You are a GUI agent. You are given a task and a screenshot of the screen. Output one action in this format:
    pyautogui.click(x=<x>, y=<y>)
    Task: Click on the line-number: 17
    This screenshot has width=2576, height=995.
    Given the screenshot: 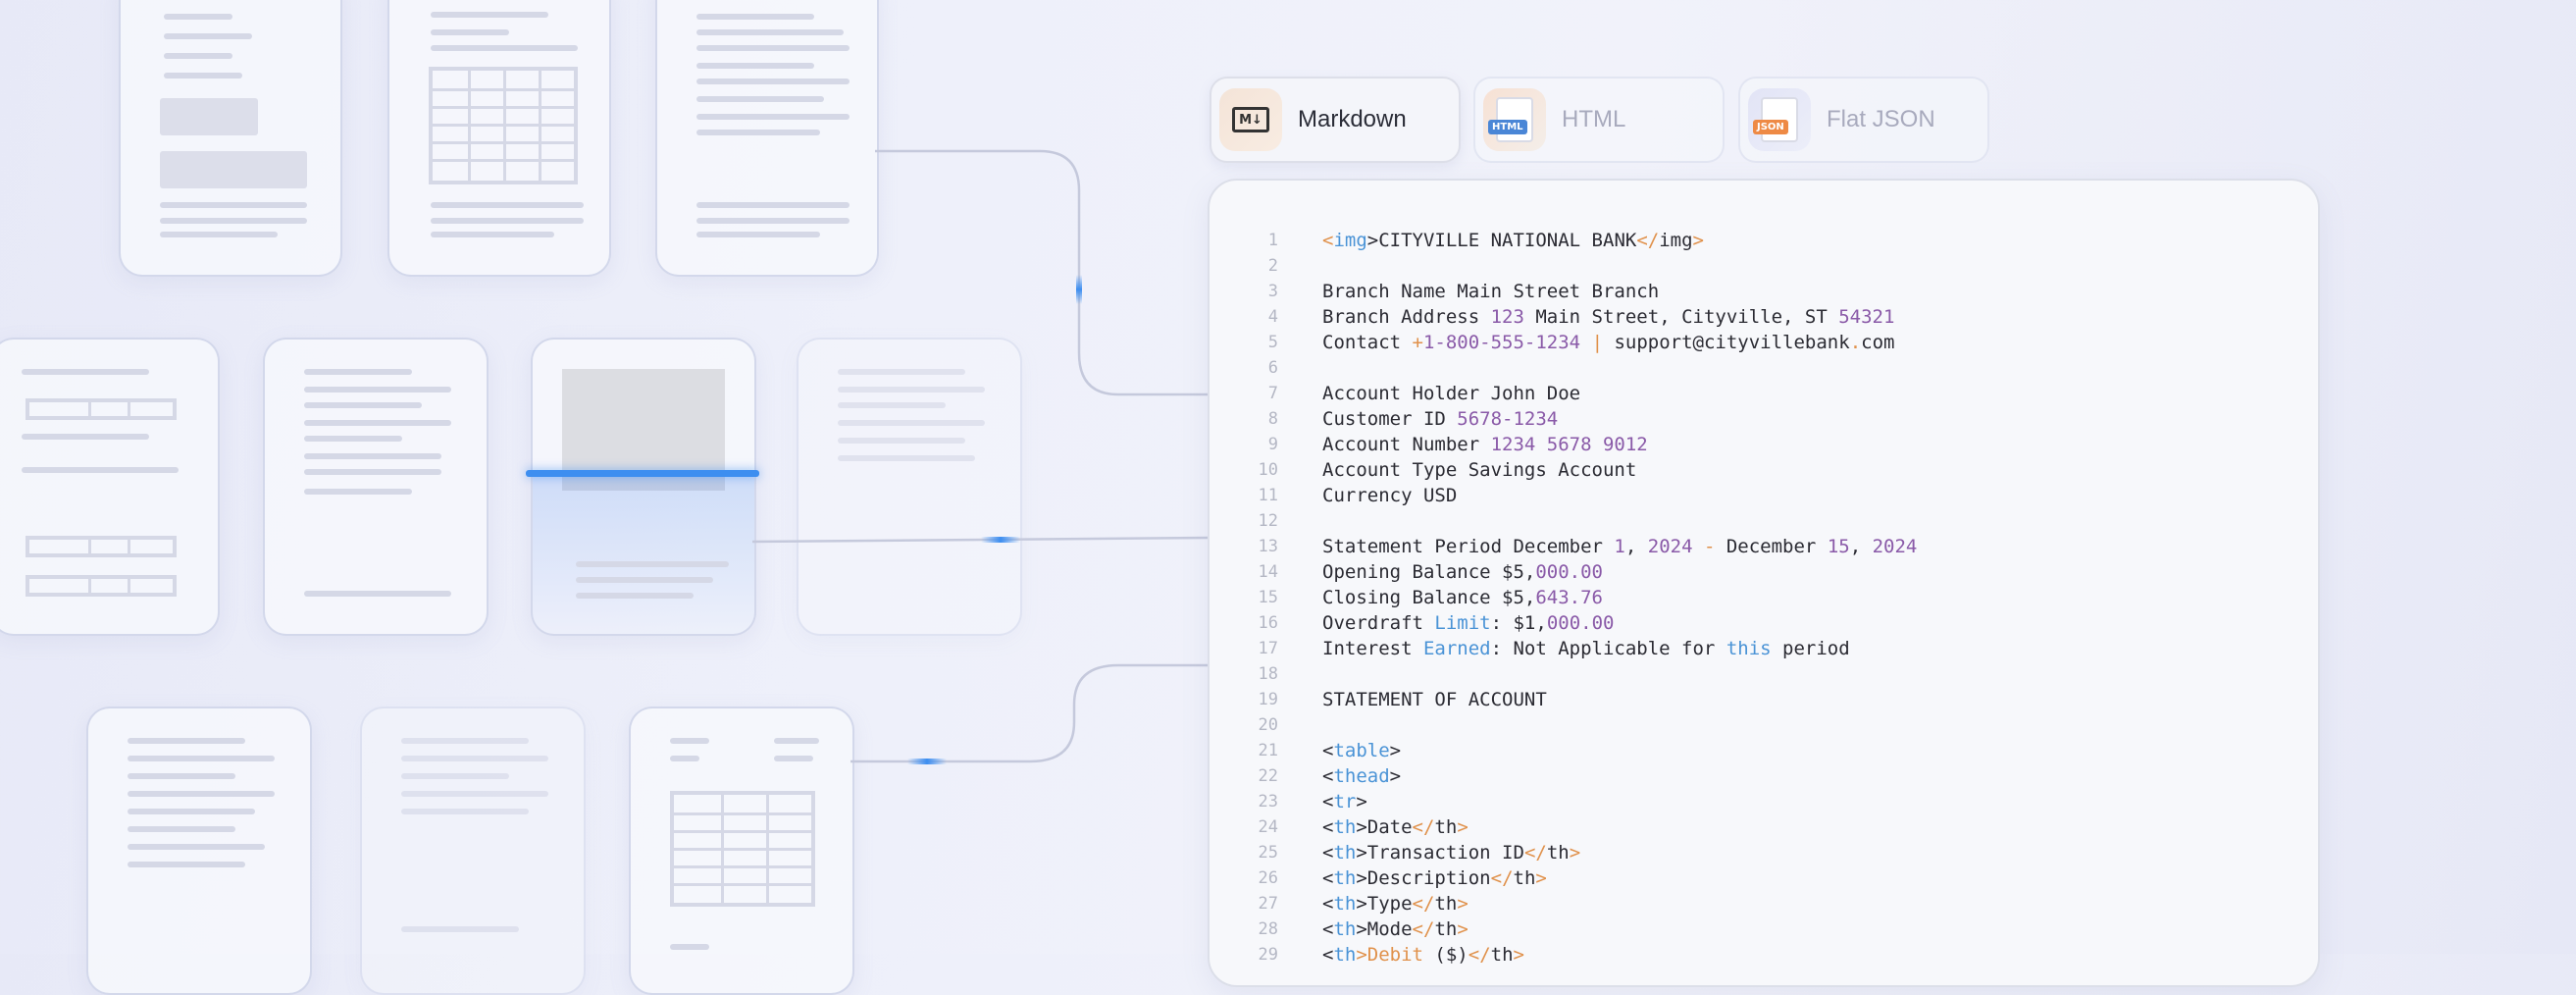 What is the action you would take?
    pyautogui.click(x=1268, y=648)
    